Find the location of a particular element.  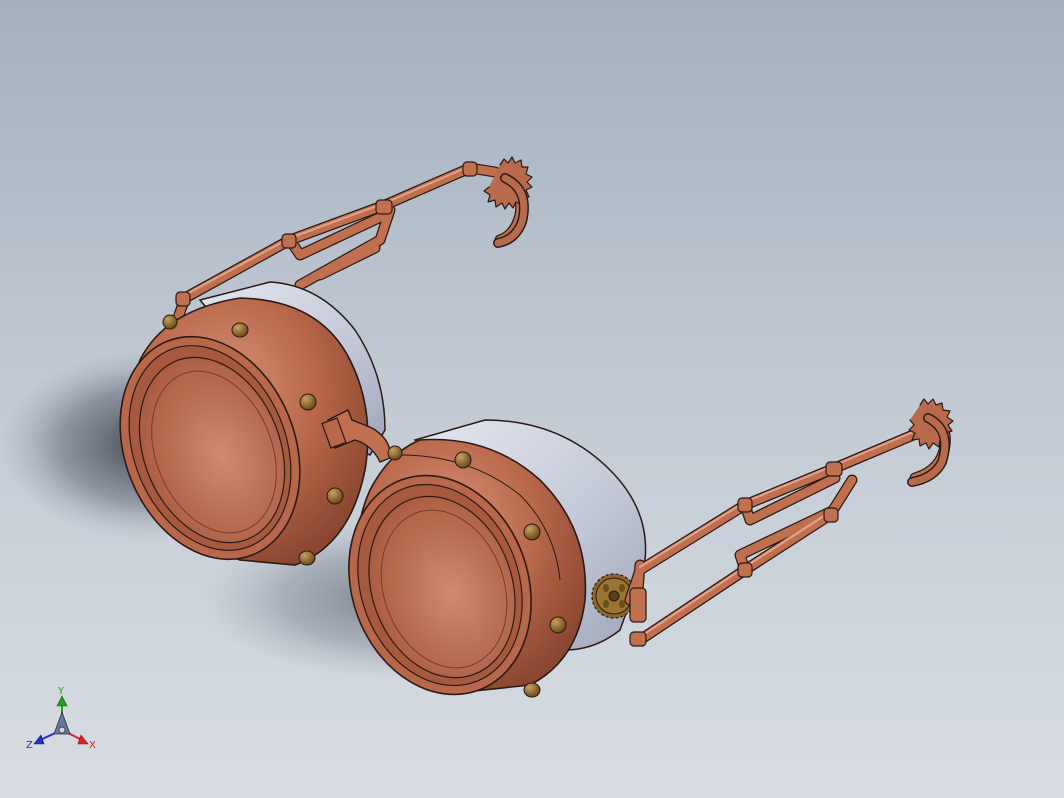

triad-x-label: X is located at coordinates (92, 745).